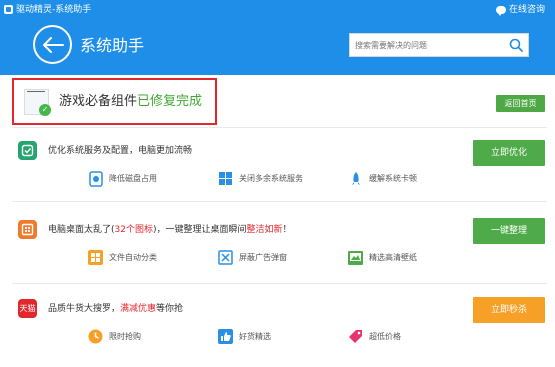 The width and height of the screenshot is (555, 367). I want to click on app-title: 驱动精灵-系统助手, so click(54, 10).